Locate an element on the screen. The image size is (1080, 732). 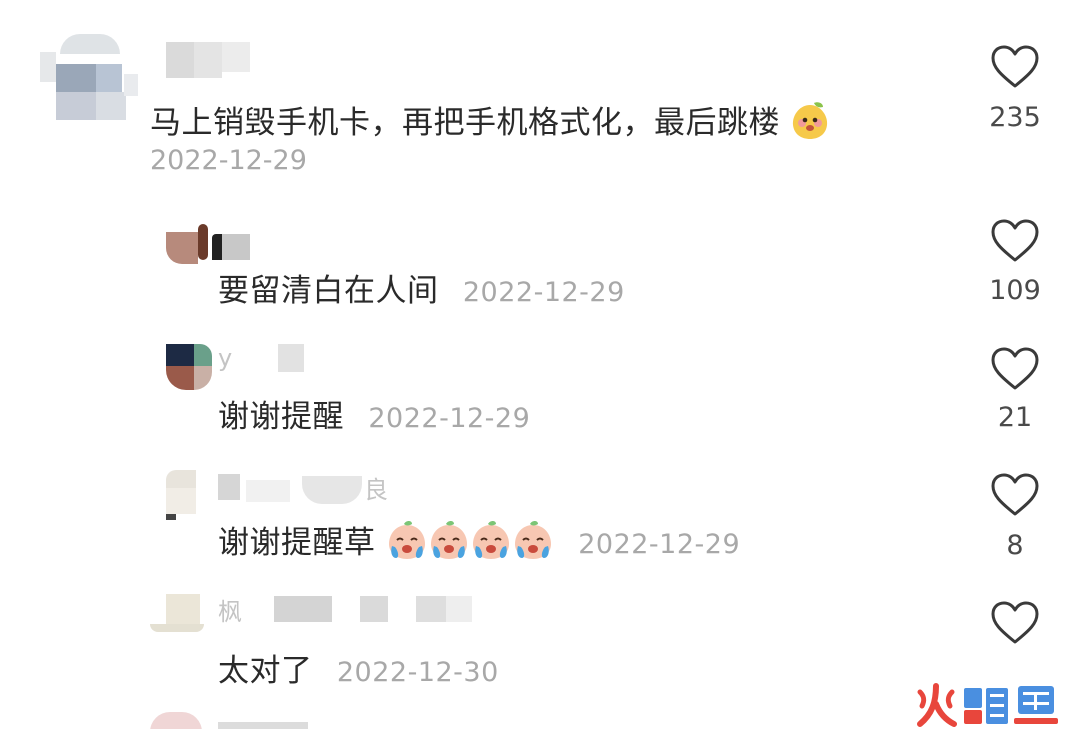
comment-text: 太对了 2022-12-30 is located at coordinates (358, 667).